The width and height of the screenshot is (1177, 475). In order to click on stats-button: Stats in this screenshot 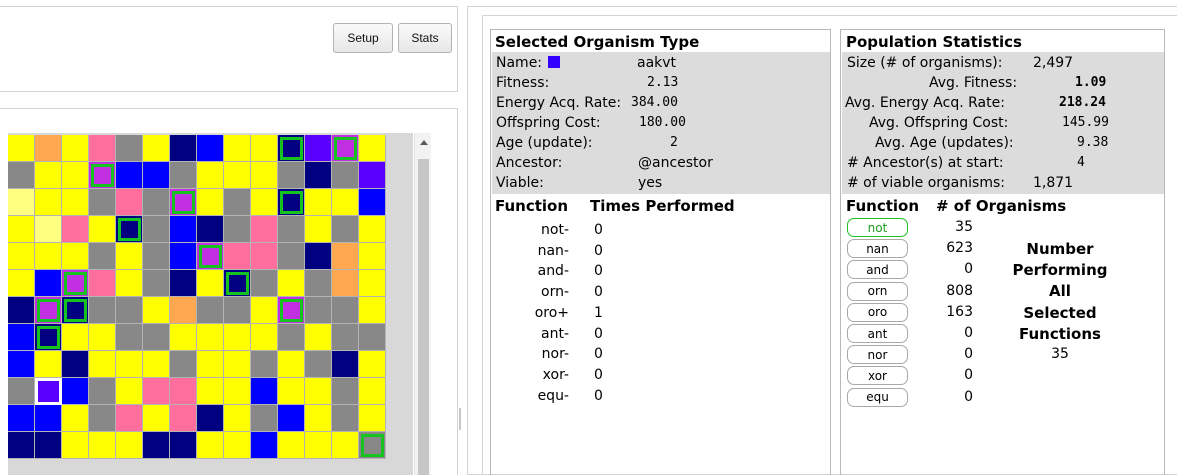, I will do `click(425, 38)`.